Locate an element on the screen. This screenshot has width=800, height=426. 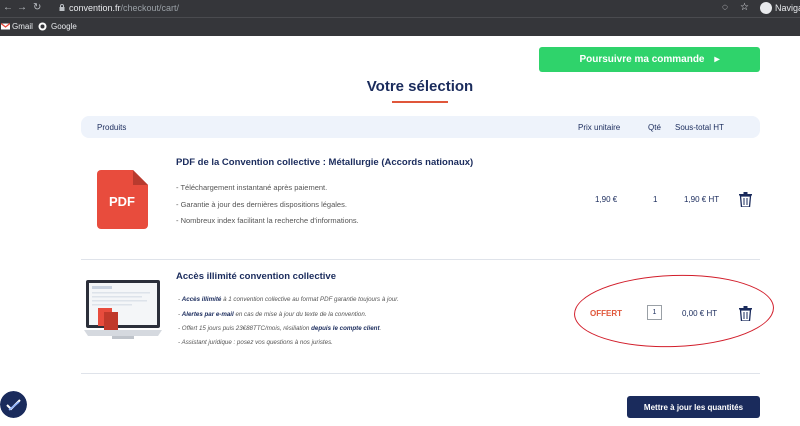
trash-icon is located at coordinates (745, 199).